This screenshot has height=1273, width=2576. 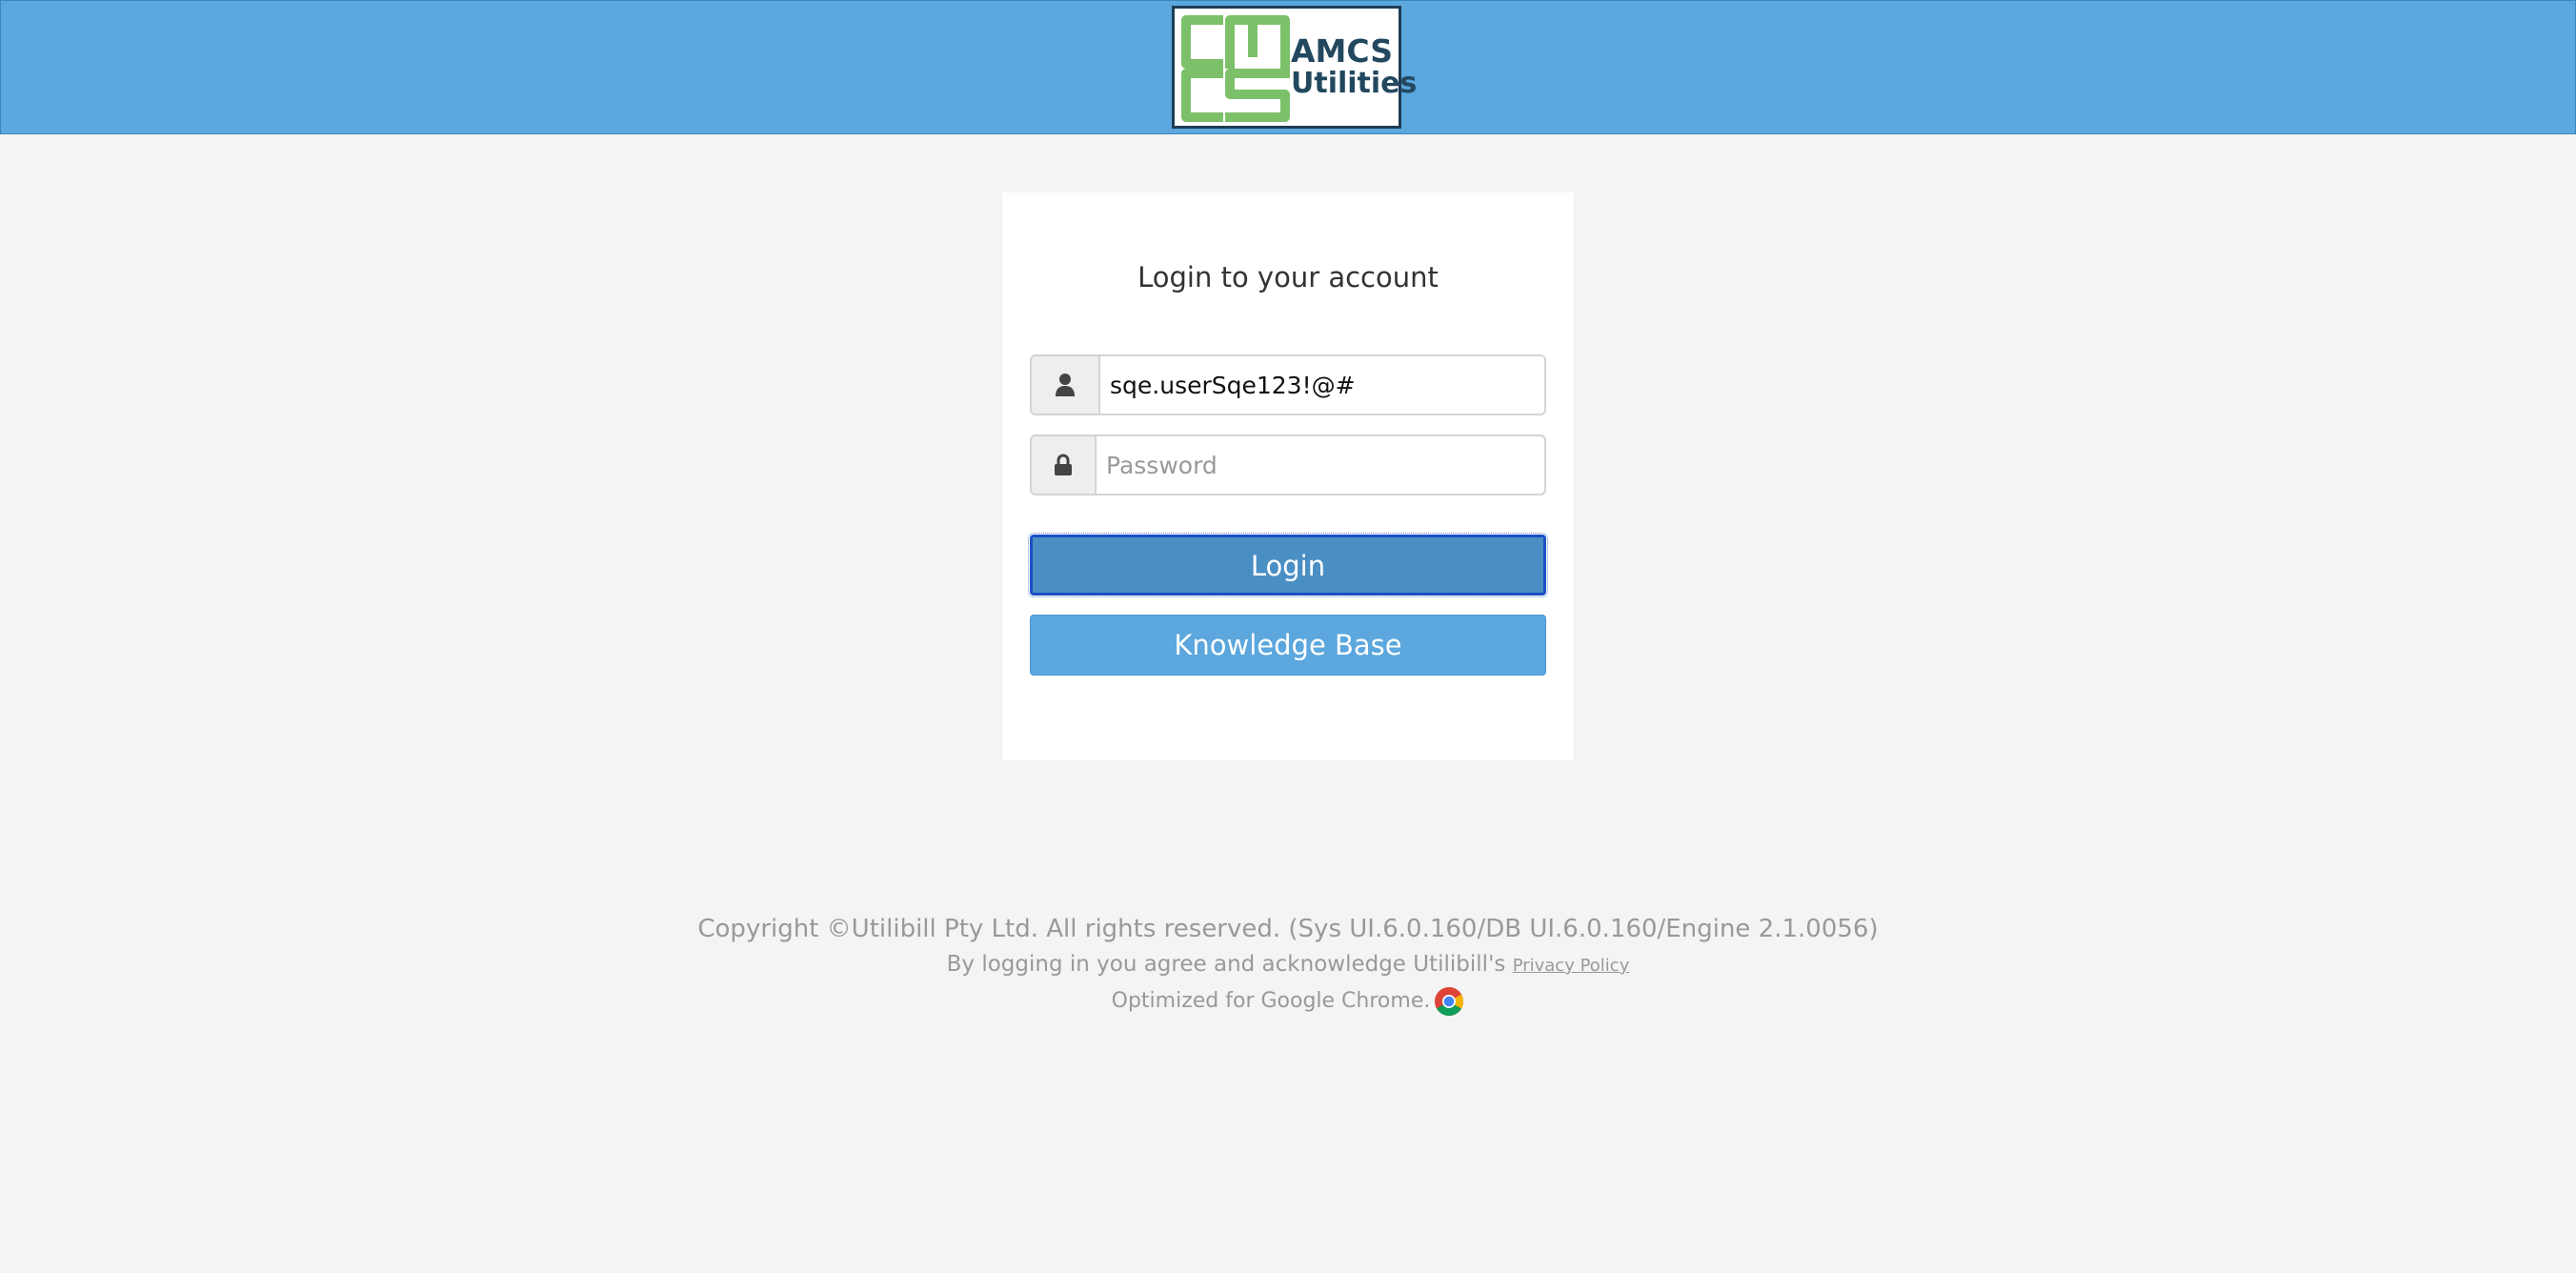 I want to click on logo-line-1: AMCS, so click(x=1342, y=51).